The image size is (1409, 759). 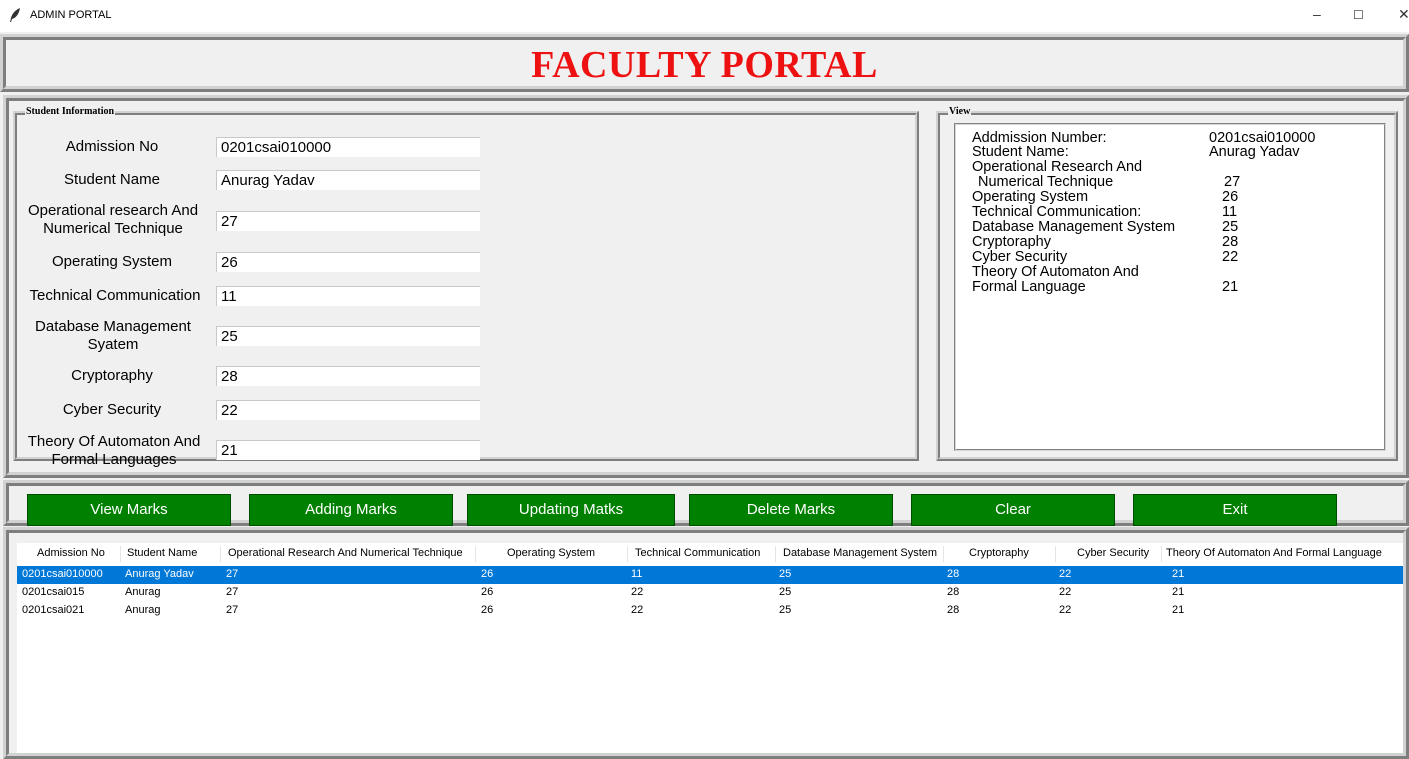 I want to click on view-label: Numerical Technique, so click(x=1046, y=182).